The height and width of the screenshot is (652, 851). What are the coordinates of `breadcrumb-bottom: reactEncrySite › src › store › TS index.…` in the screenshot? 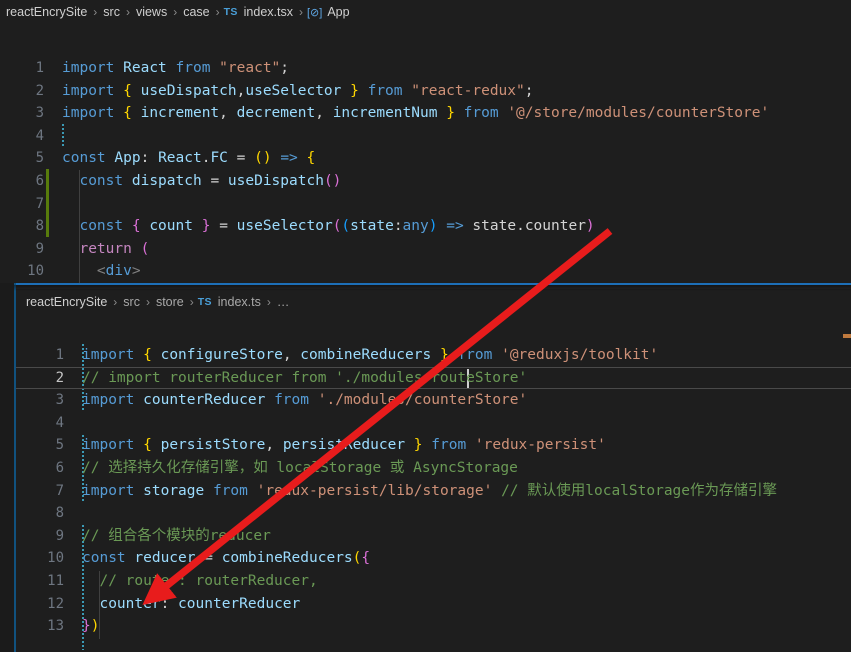 It's located at (433, 302).